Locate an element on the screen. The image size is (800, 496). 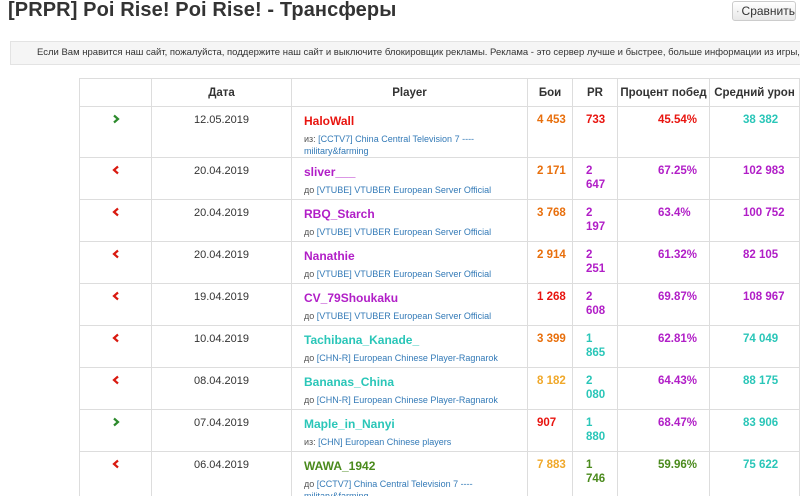
battles-count: 907 is located at coordinates (550, 430).